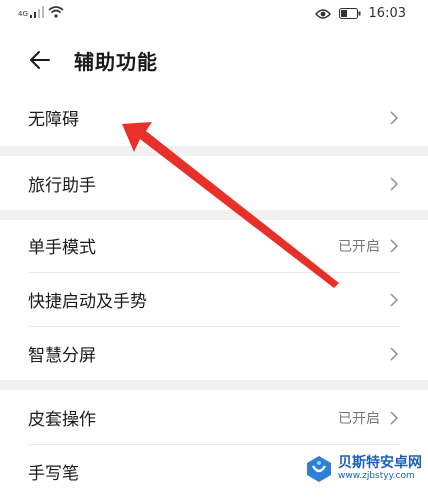 This screenshot has width=428, height=498. I want to click on back-arrow-icon, so click(40, 60).